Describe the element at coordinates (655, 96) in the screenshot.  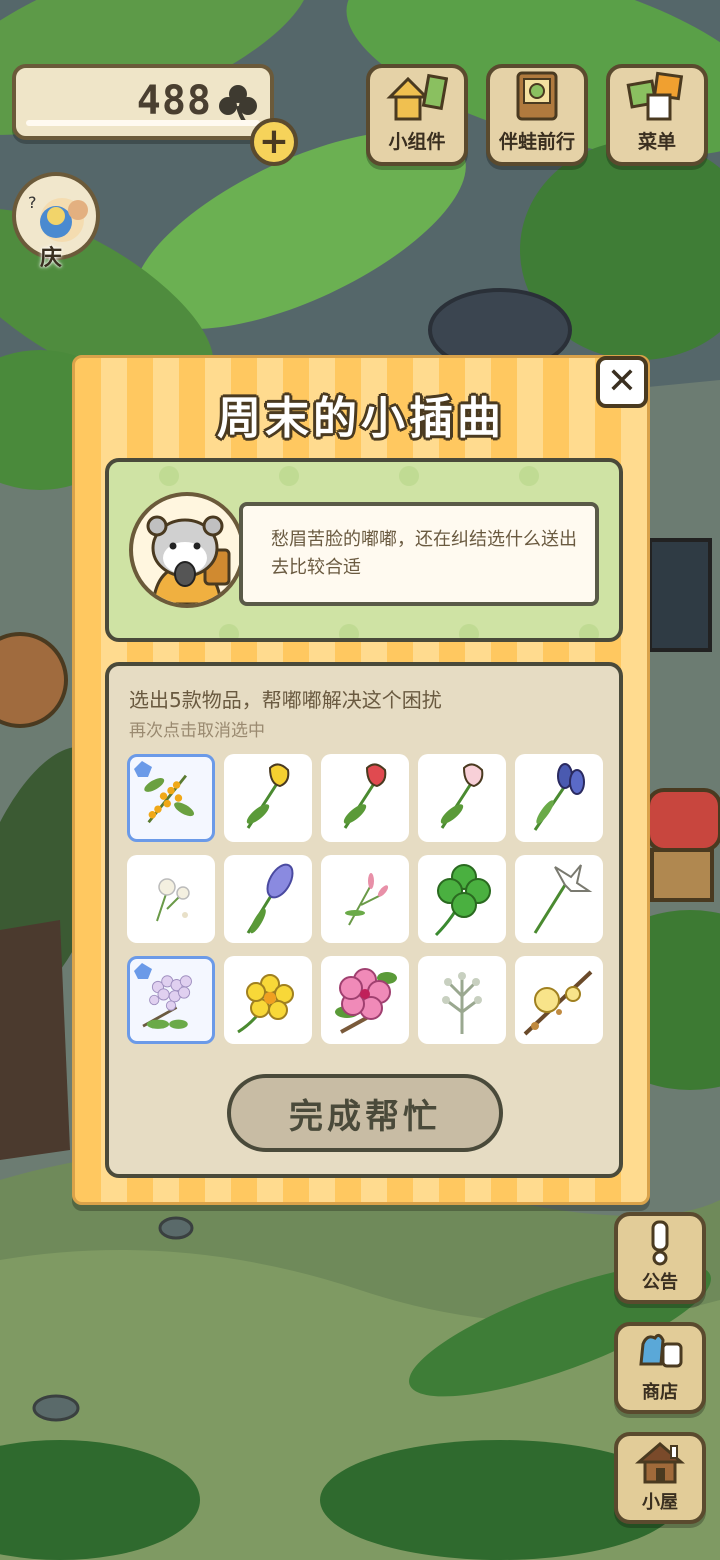
I see `menu-icon` at that location.